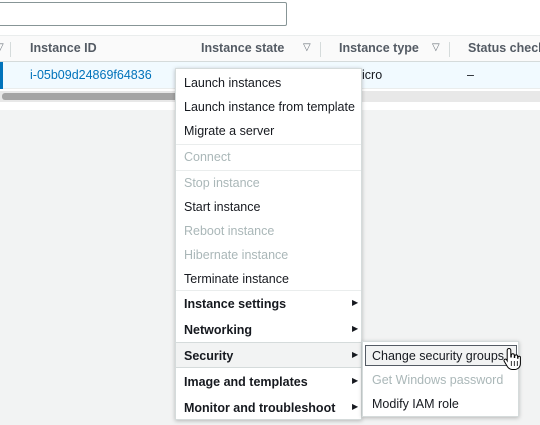  What do you see at coordinates (222, 183) in the screenshot?
I see `menu-item-stop-instance: Stop instance` at bounding box center [222, 183].